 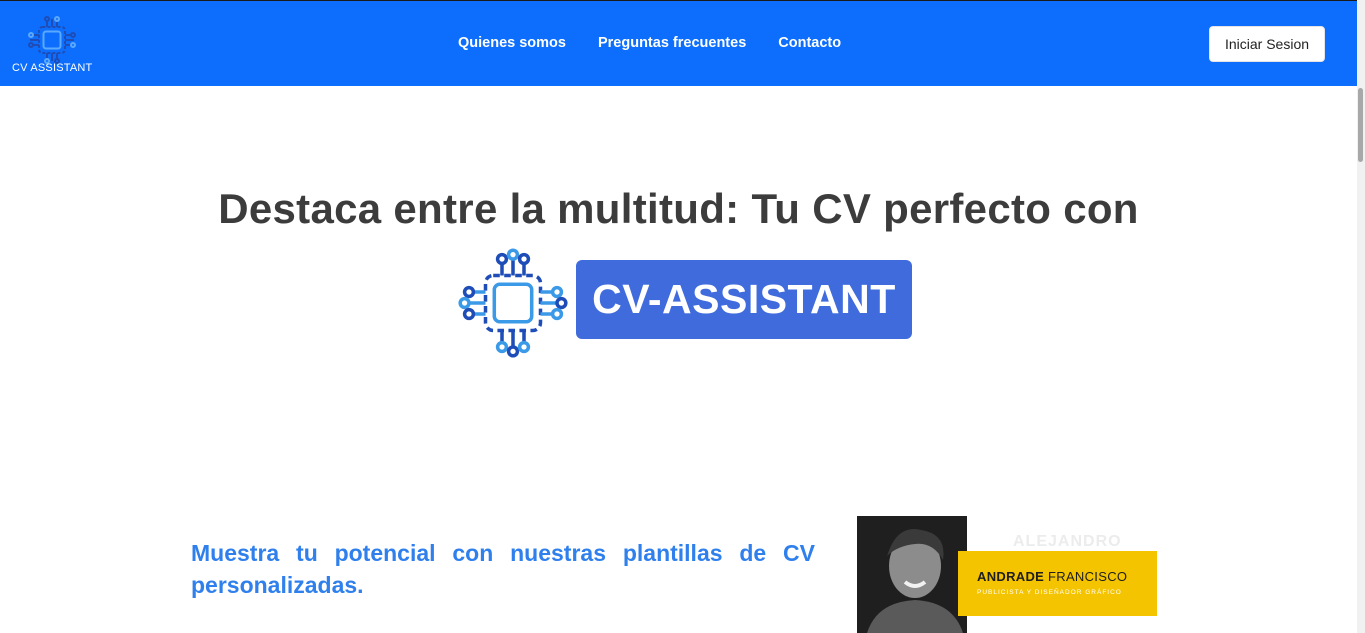 What do you see at coordinates (912, 574) in the screenshot?
I see `cv-profile-photo` at bounding box center [912, 574].